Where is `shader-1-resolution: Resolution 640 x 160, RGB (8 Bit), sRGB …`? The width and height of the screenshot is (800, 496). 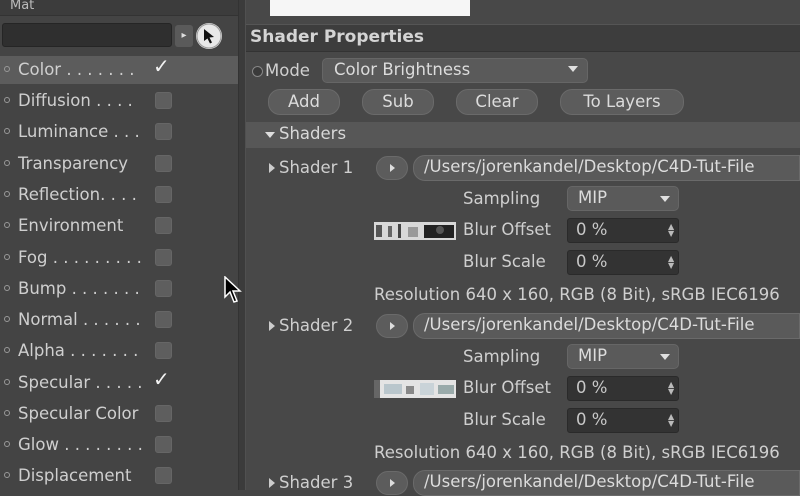
shader-1-resolution: Resolution 640 x 160, RGB (8 Bit), sRGB … is located at coordinates (577, 294).